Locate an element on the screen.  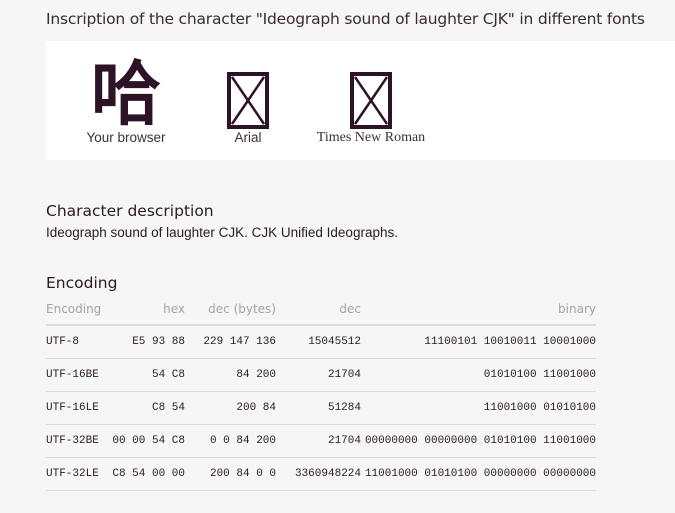
description-heading: Character description is located at coordinates (130, 211).